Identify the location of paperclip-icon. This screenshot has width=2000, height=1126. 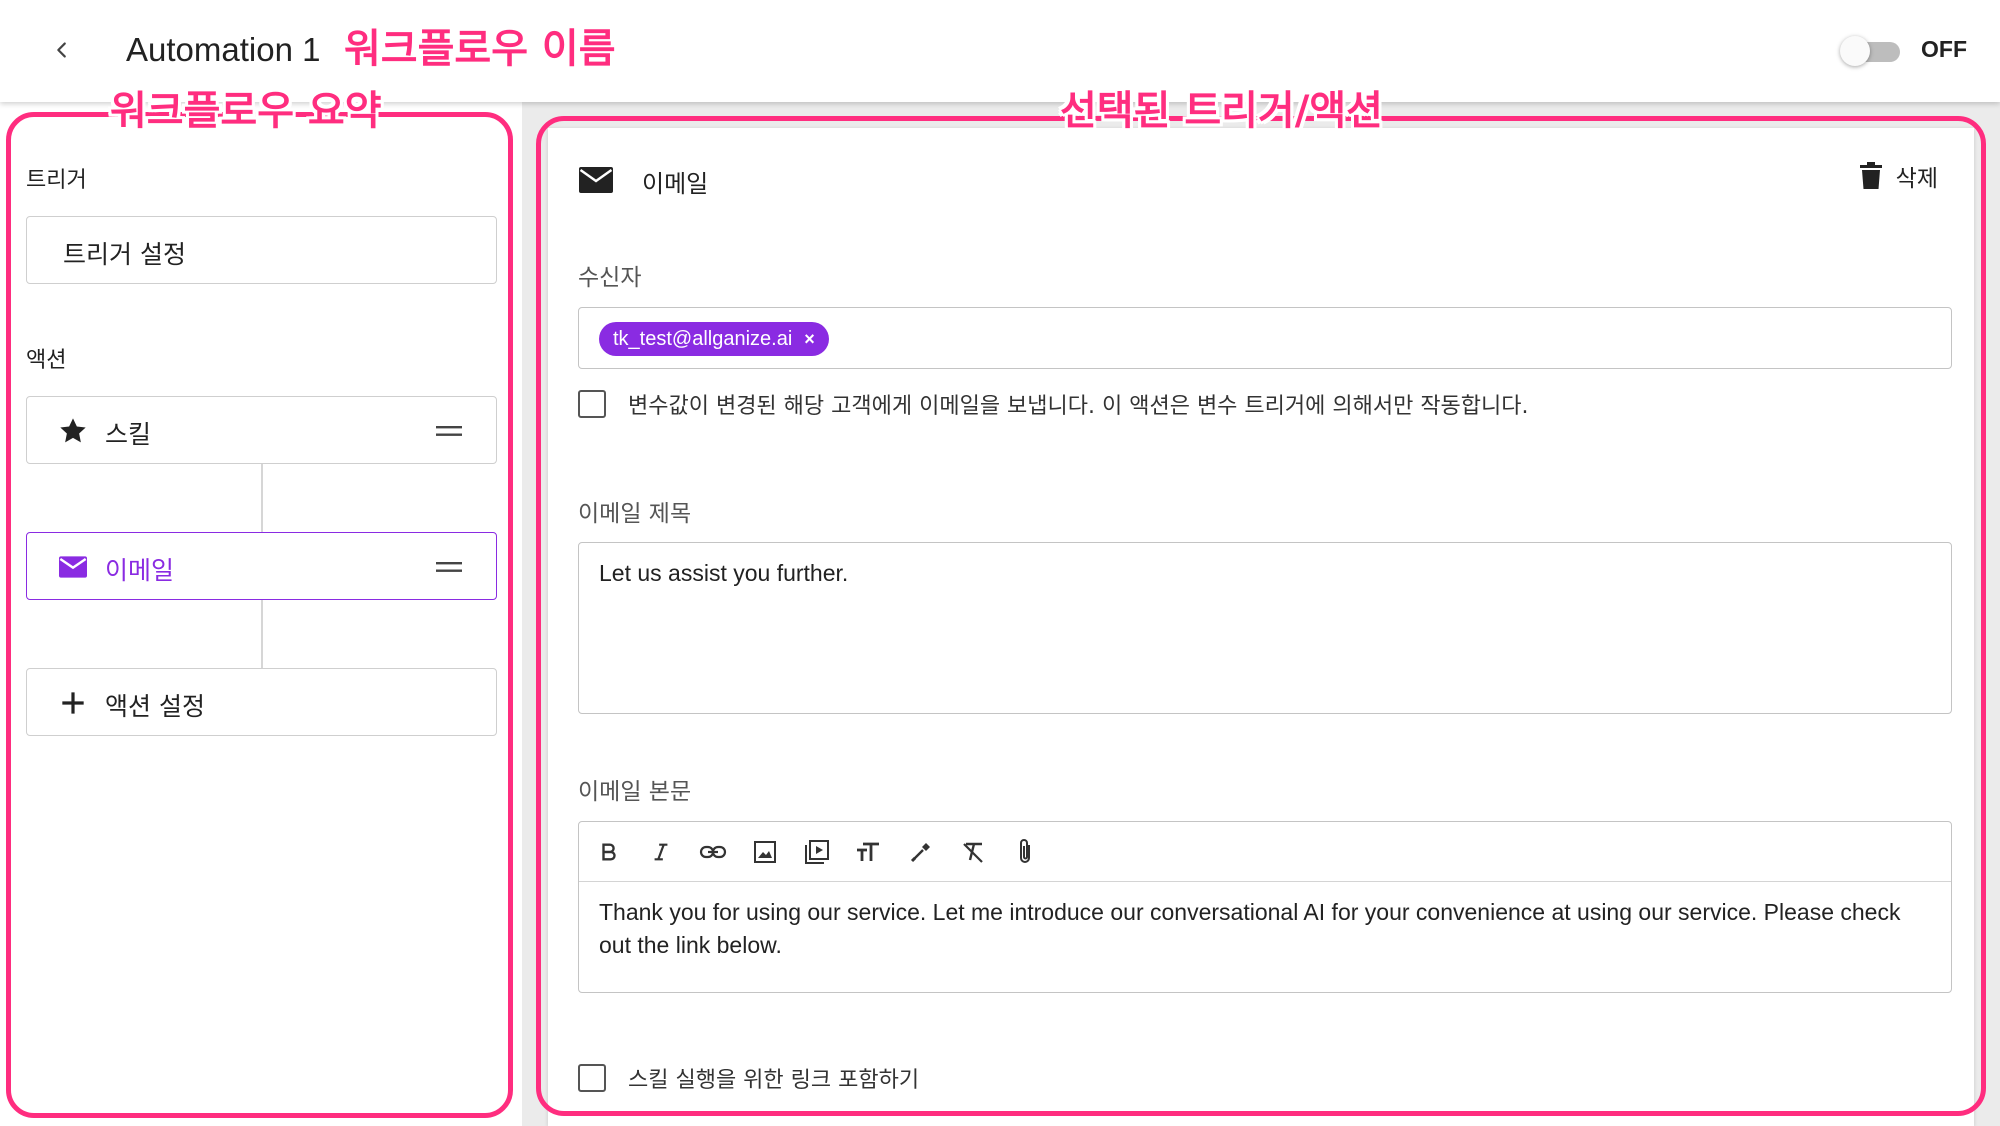
(1025, 851).